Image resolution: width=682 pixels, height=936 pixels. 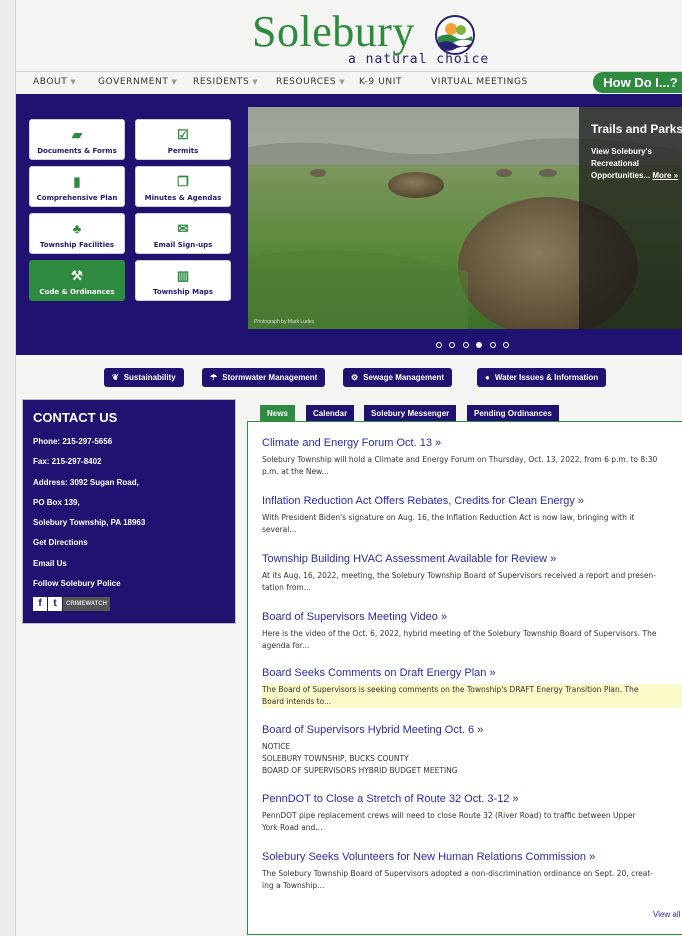 I want to click on site-logo: Solebury a natural choice, so click(x=372, y=37).